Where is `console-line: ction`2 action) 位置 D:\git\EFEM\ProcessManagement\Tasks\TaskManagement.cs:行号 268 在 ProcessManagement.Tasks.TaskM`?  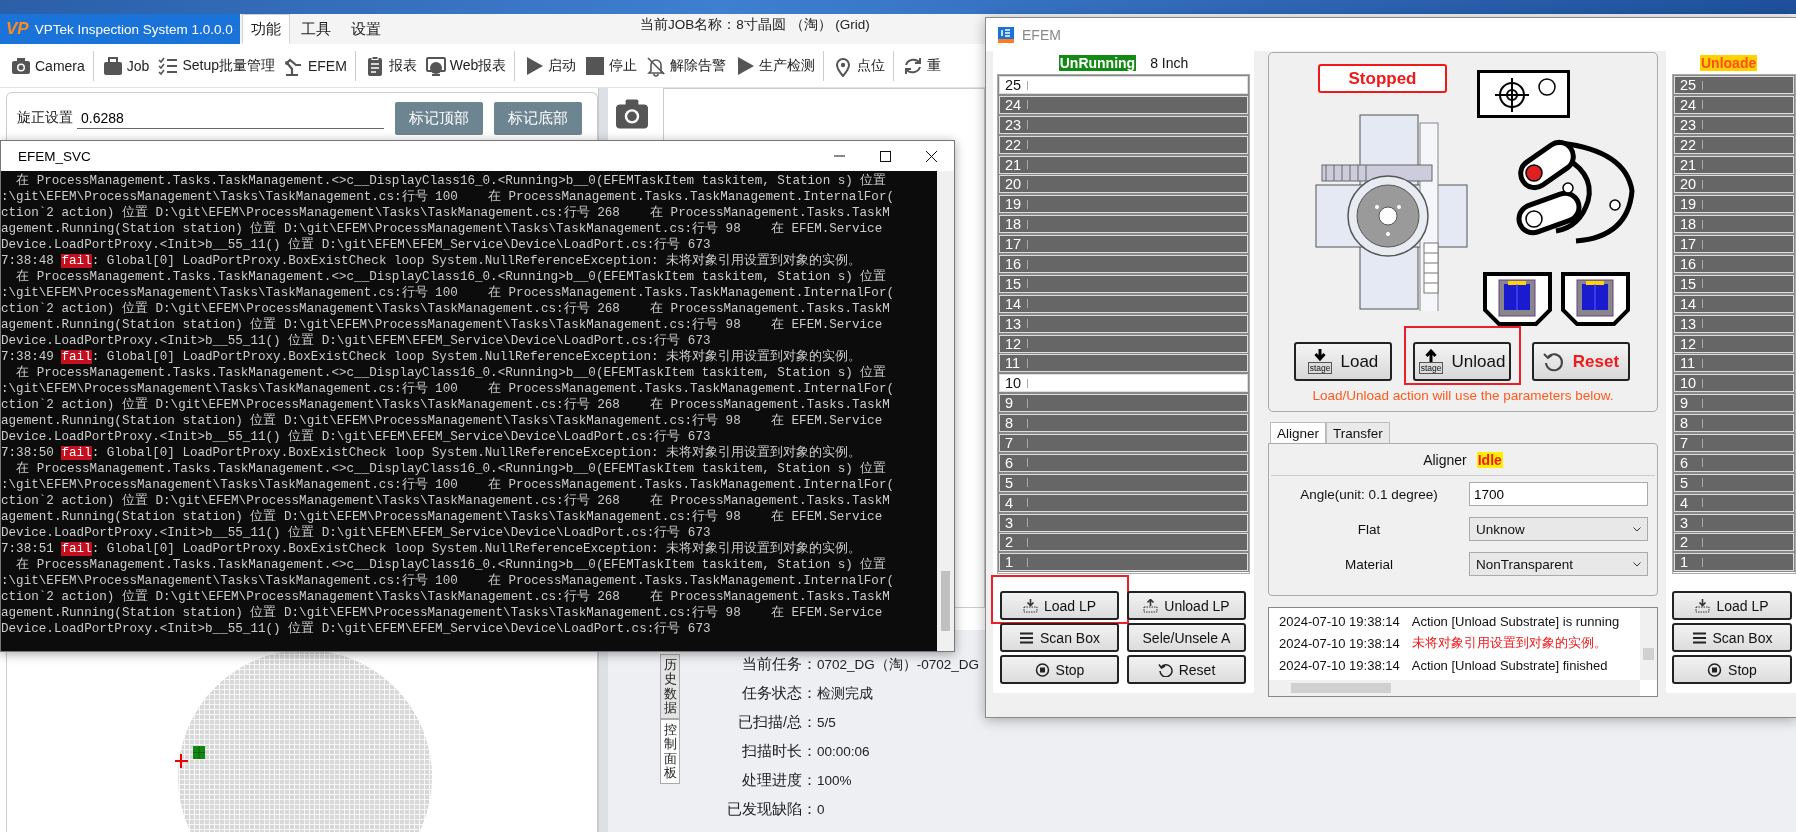 console-line: ction`2 action) 位置 D:\git\EFEM\ProcessManagement\Tasks\TaskManagement.cs:行号 268 在 ProcessManagement.Tasks.TaskM is located at coordinates (446, 309).